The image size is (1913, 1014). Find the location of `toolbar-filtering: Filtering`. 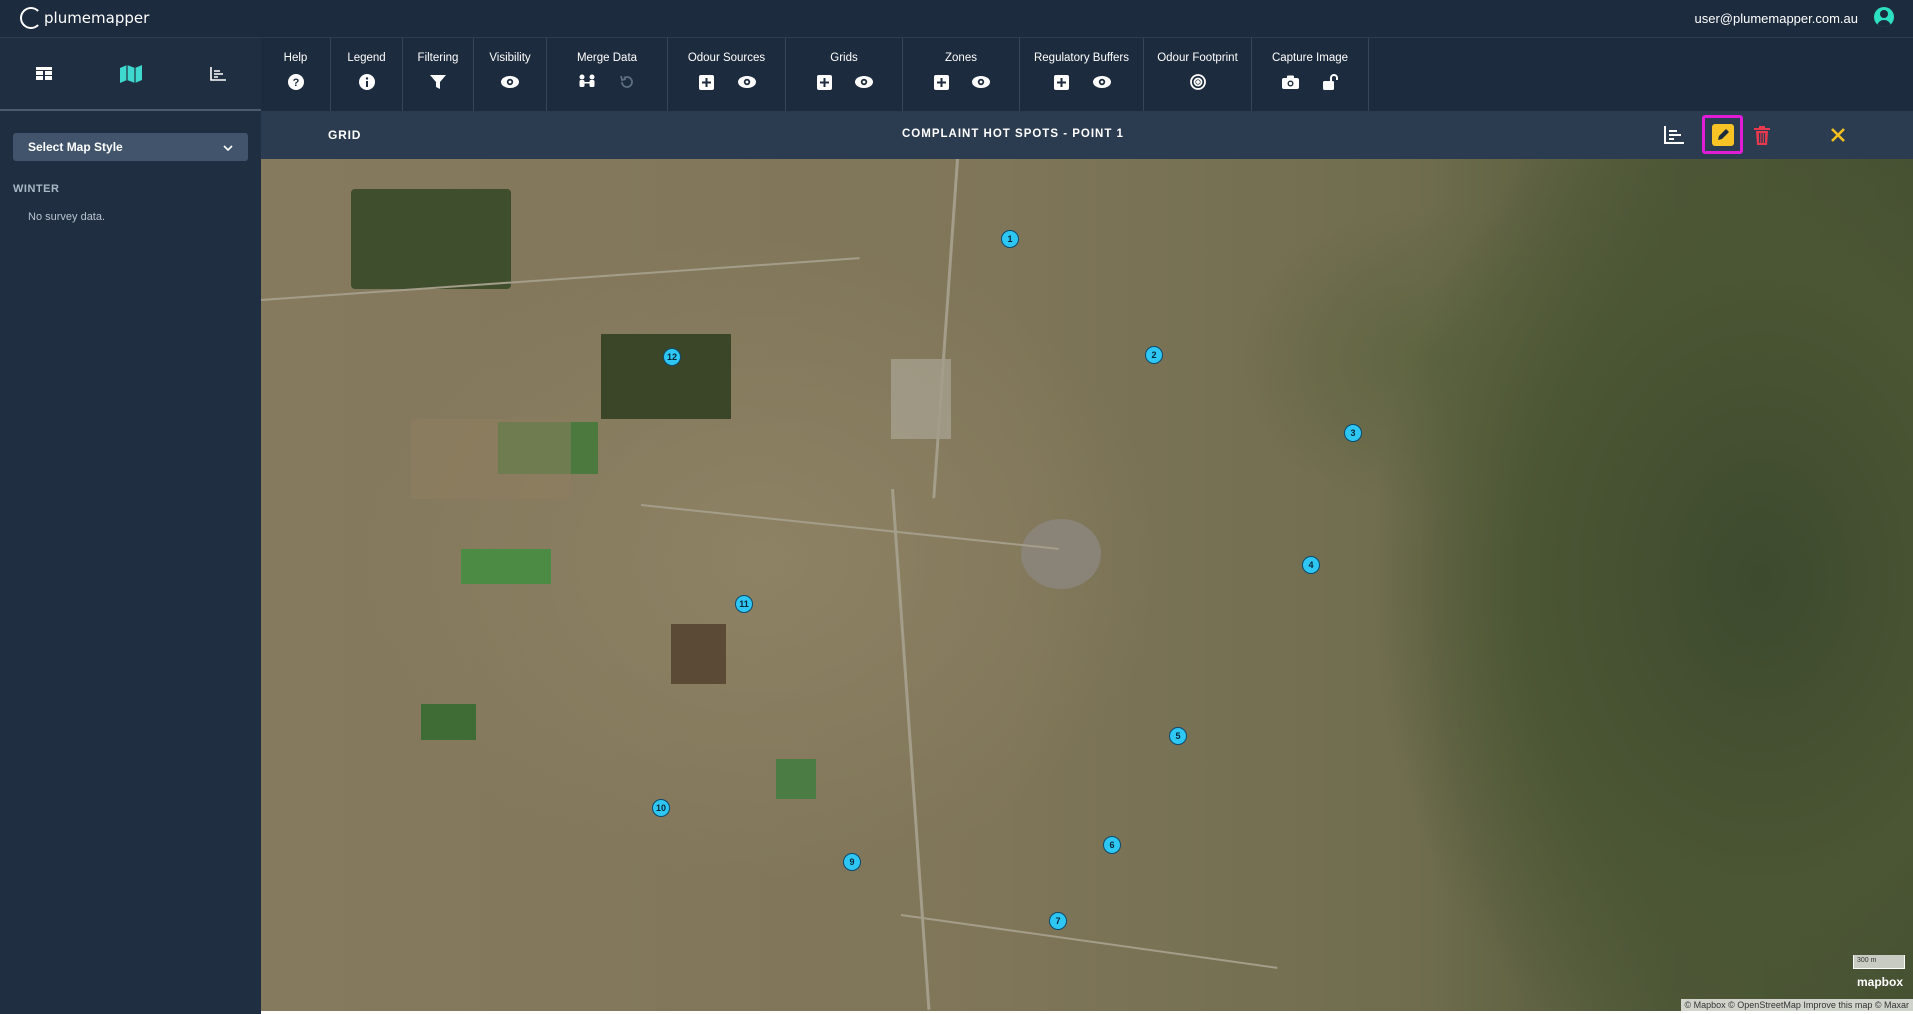

toolbar-filtering: Filtering is located at coordinates (438, 74).